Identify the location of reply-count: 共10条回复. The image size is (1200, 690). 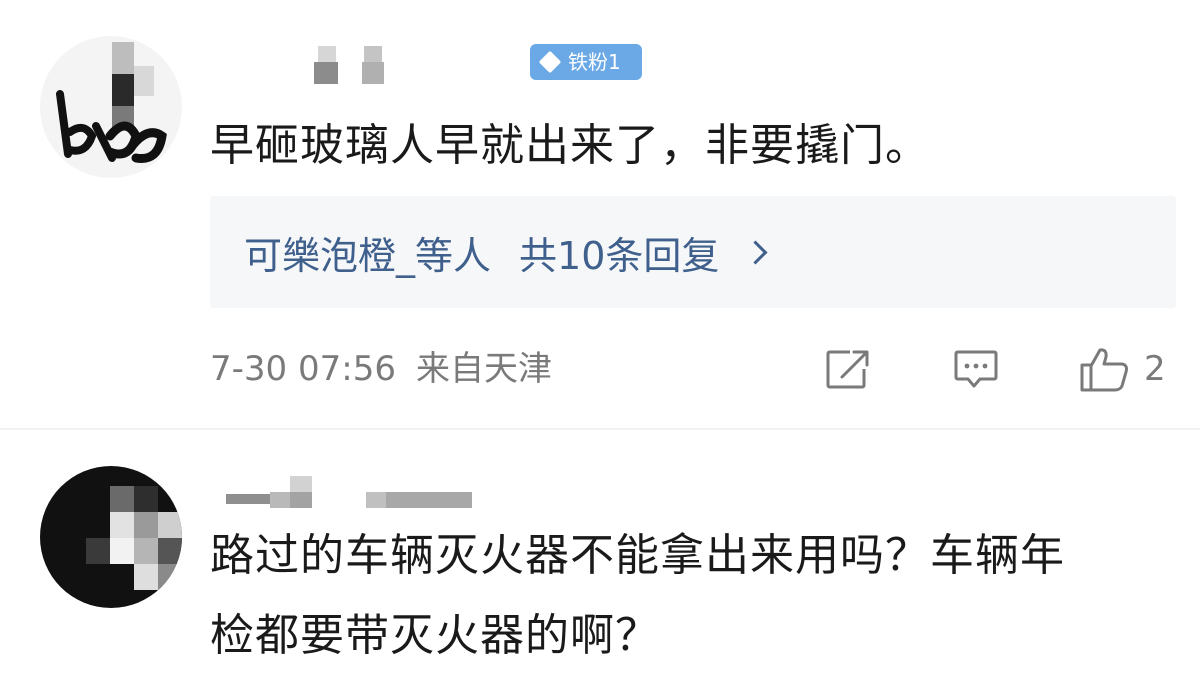
(619, 255).